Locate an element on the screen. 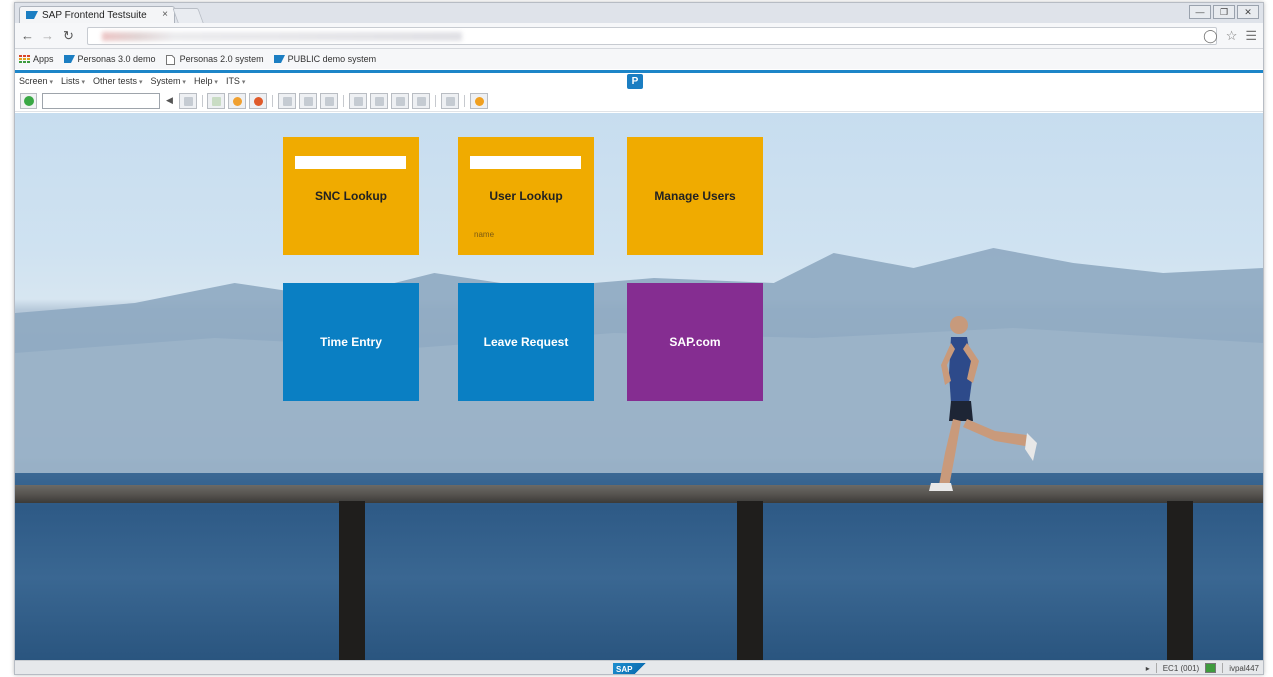 The width and height of the screenshot is (1273, 677). sap-favicon-icon is located at coordinates (32, 15).